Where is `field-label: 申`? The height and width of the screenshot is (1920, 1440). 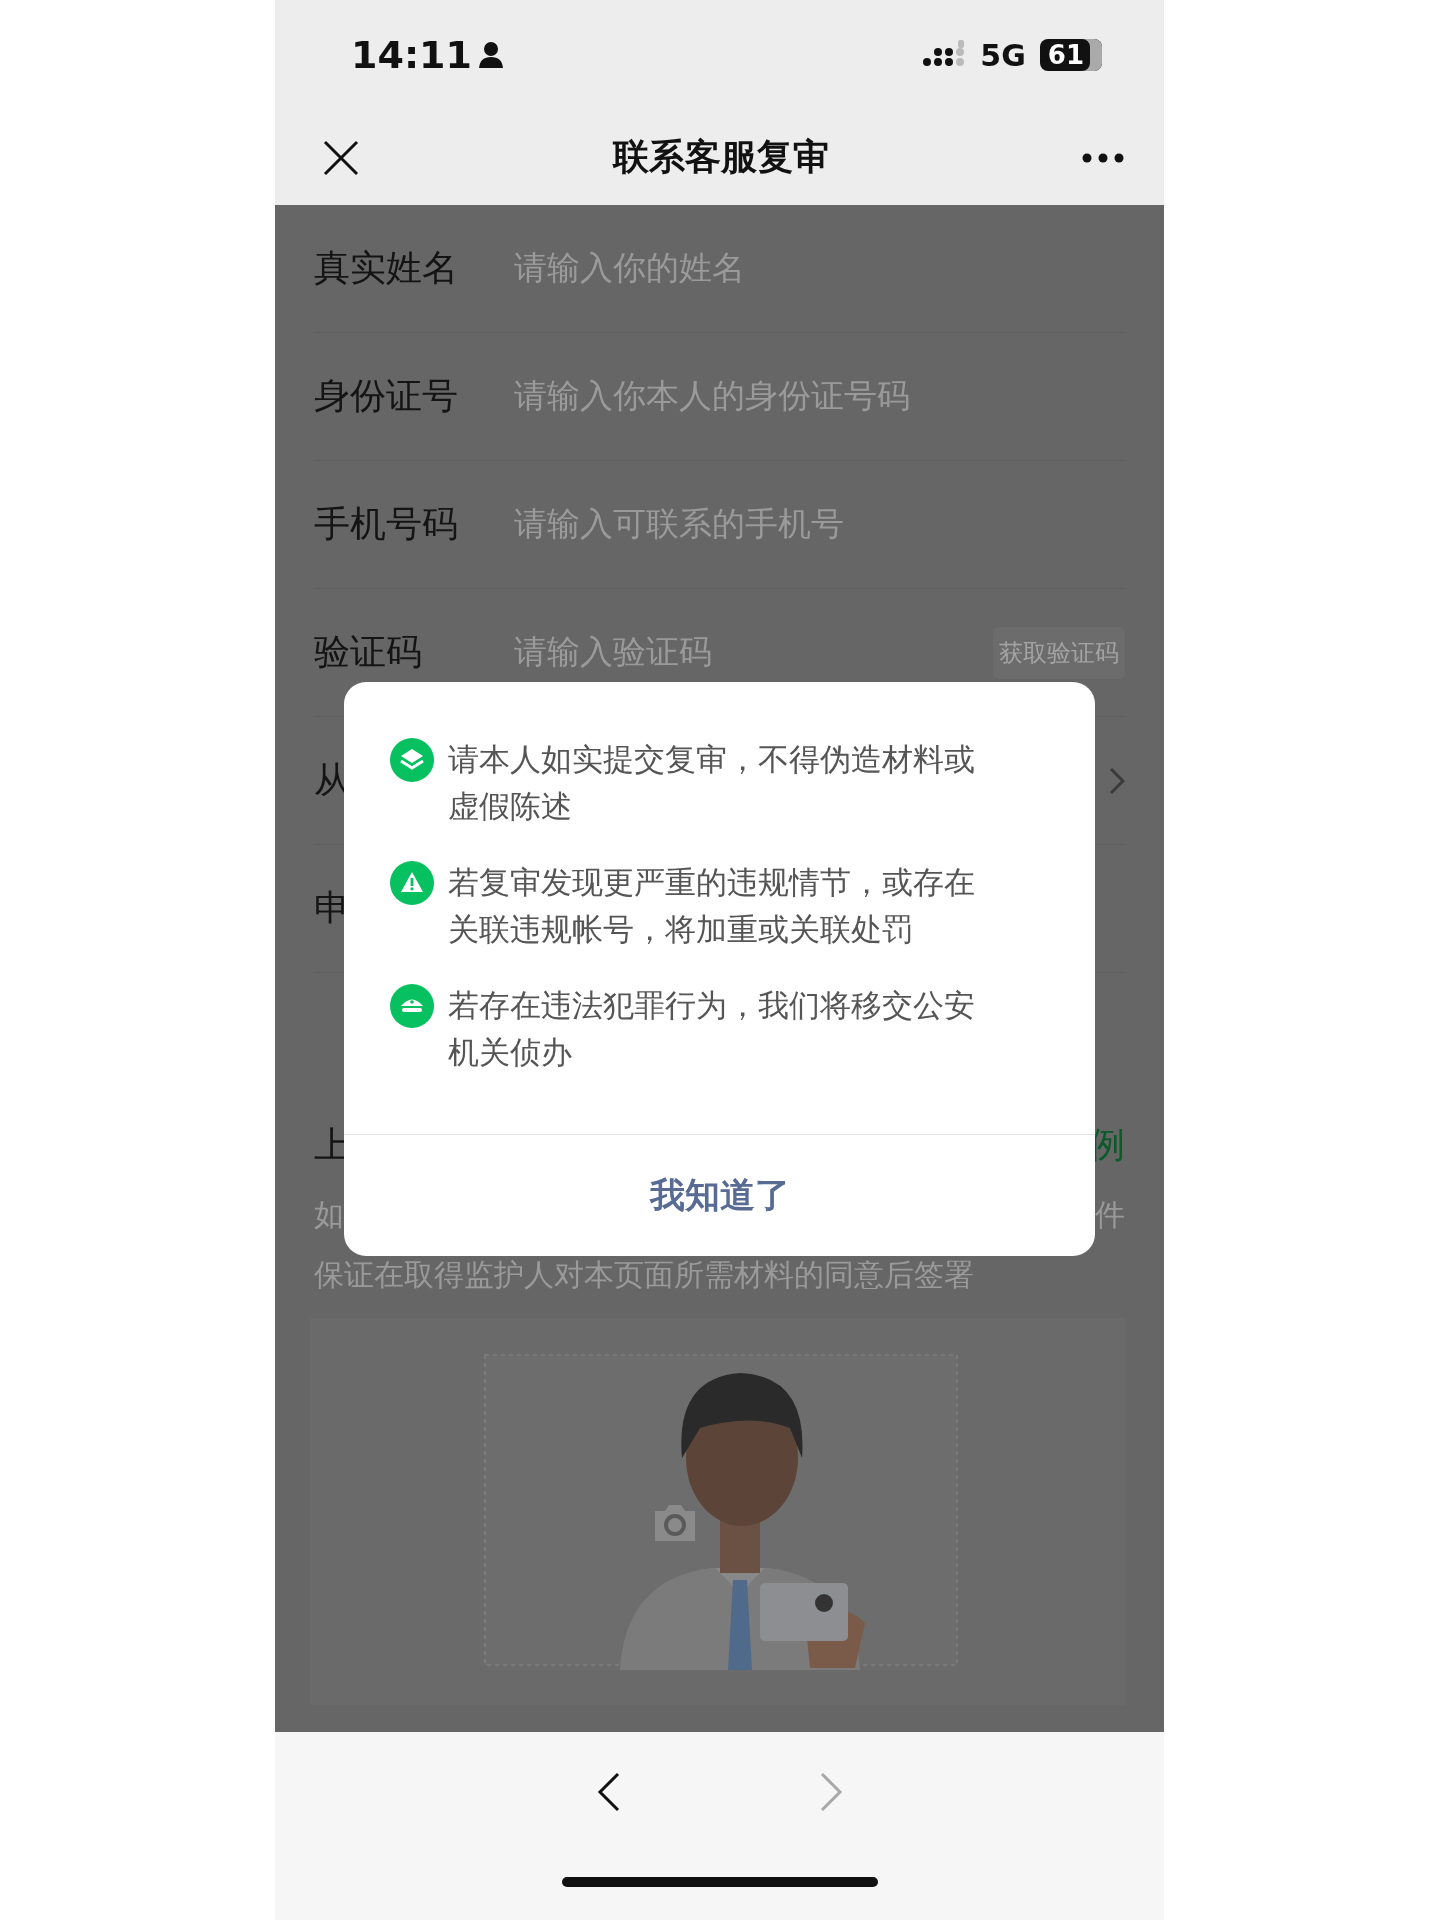
field-label: 申 is located at coordinates (332, 908).